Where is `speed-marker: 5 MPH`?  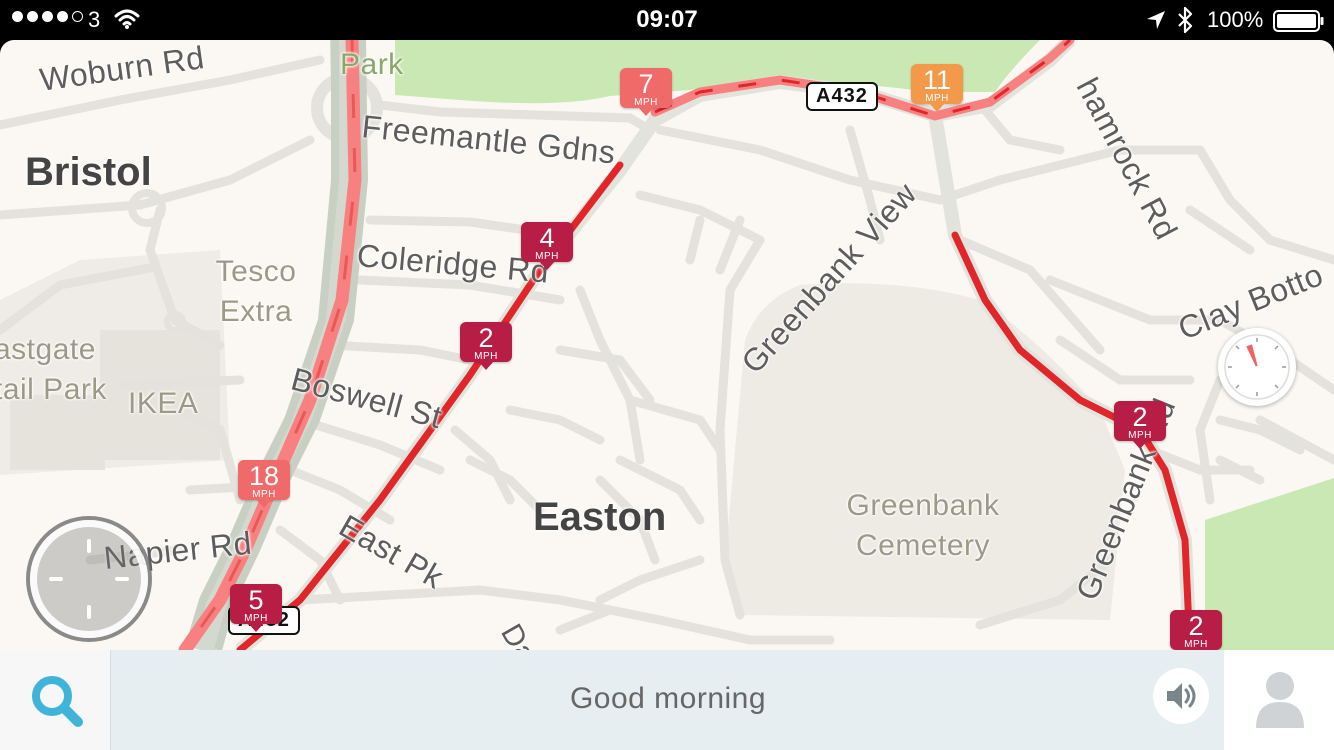 speed-marker: 5 MPH is located at coordinates (256, 608).